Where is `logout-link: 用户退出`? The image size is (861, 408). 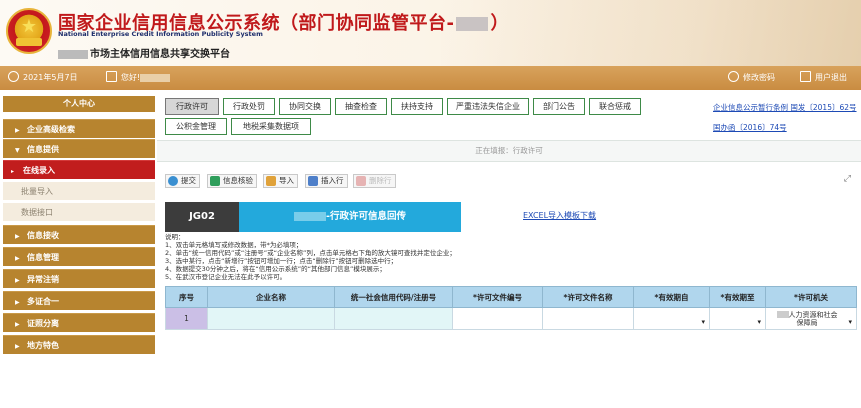
logout-link: 用户退出 is located at coordinates (823, 78).